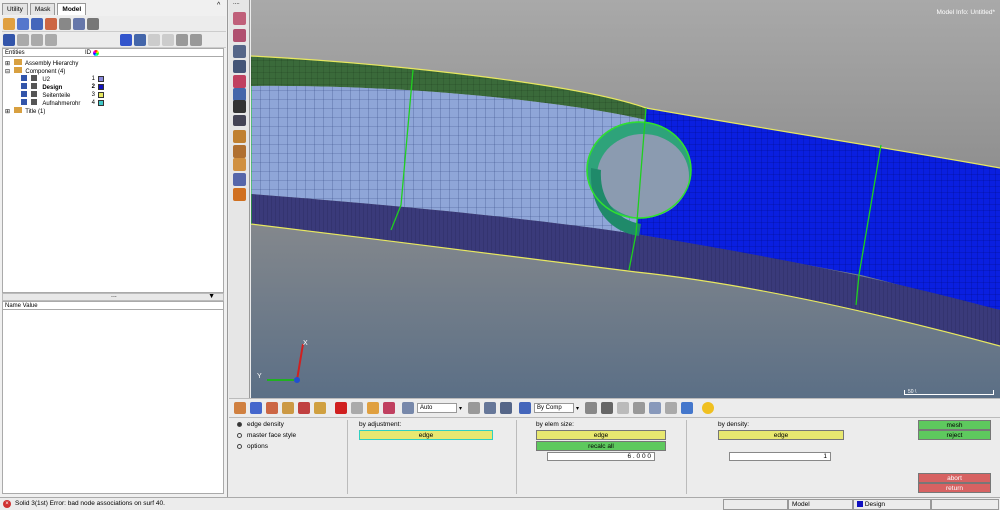 The width and height of the screenshot is (1000, 510). Describe the element at coordinates (239, 194) in the screenshot. I see `tetramesh-icon` at that location.